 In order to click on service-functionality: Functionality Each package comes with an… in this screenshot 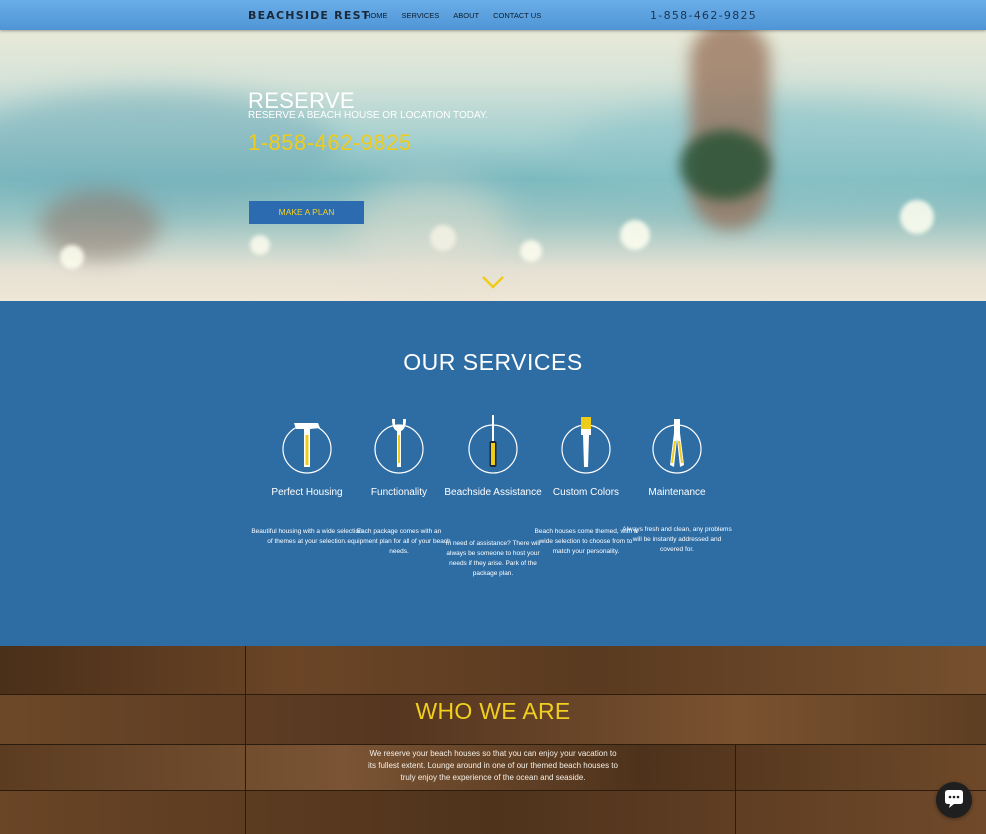, I will do `click(399, 485)`.